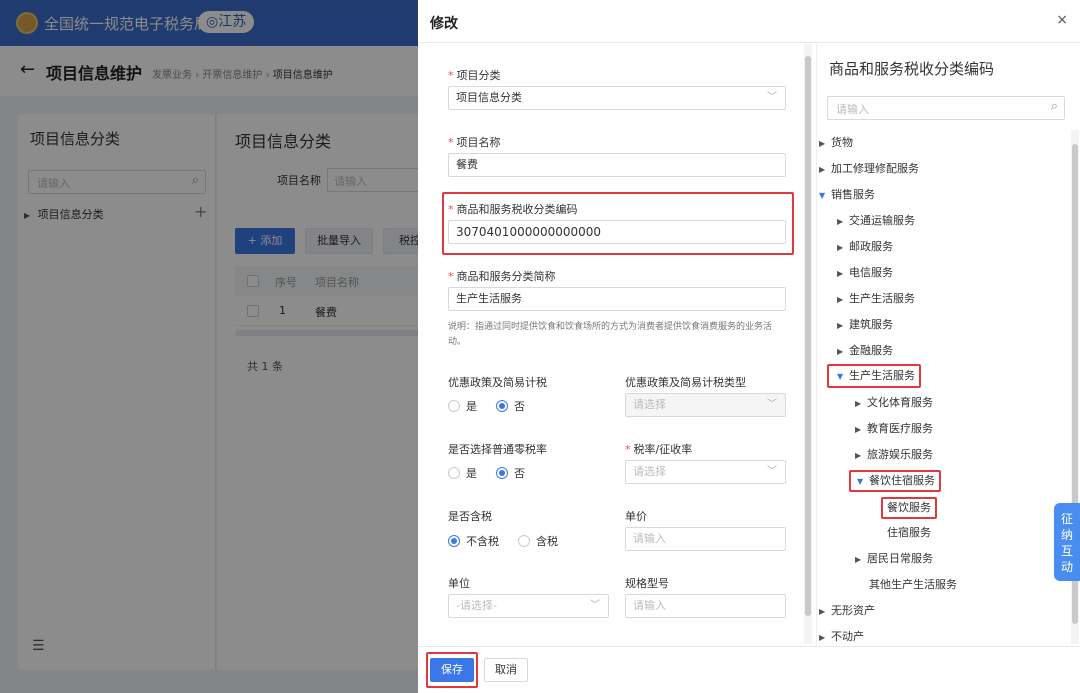  Describe the element at coordinates (705, 405) in the screenshot. I see `preference-type-select: 请选择 ﹀` at that location.